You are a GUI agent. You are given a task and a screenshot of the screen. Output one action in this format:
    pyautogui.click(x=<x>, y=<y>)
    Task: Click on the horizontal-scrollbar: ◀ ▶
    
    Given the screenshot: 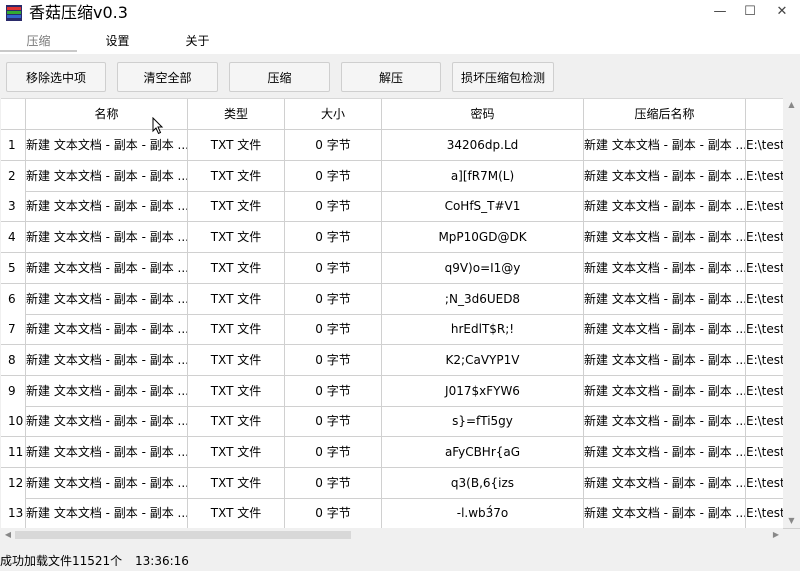 What is the action you would take?
    pyautogui.click(x=392, y=535)
    